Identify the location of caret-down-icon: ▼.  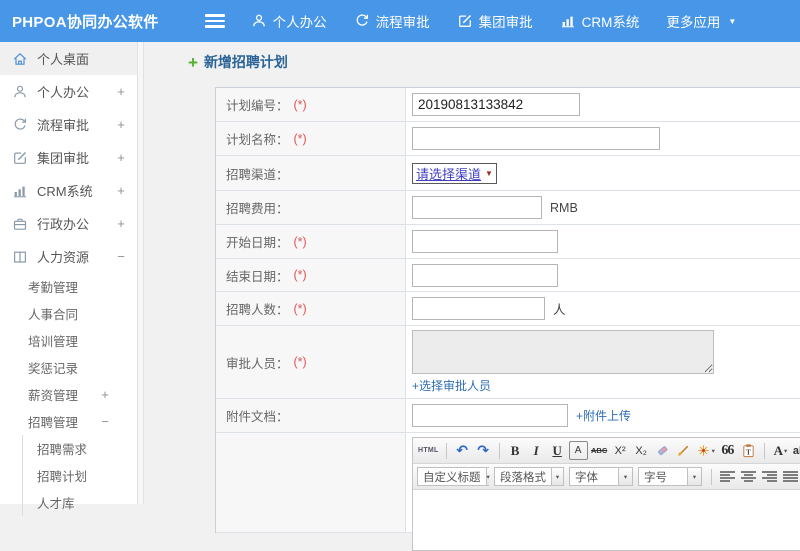
(732, 21).